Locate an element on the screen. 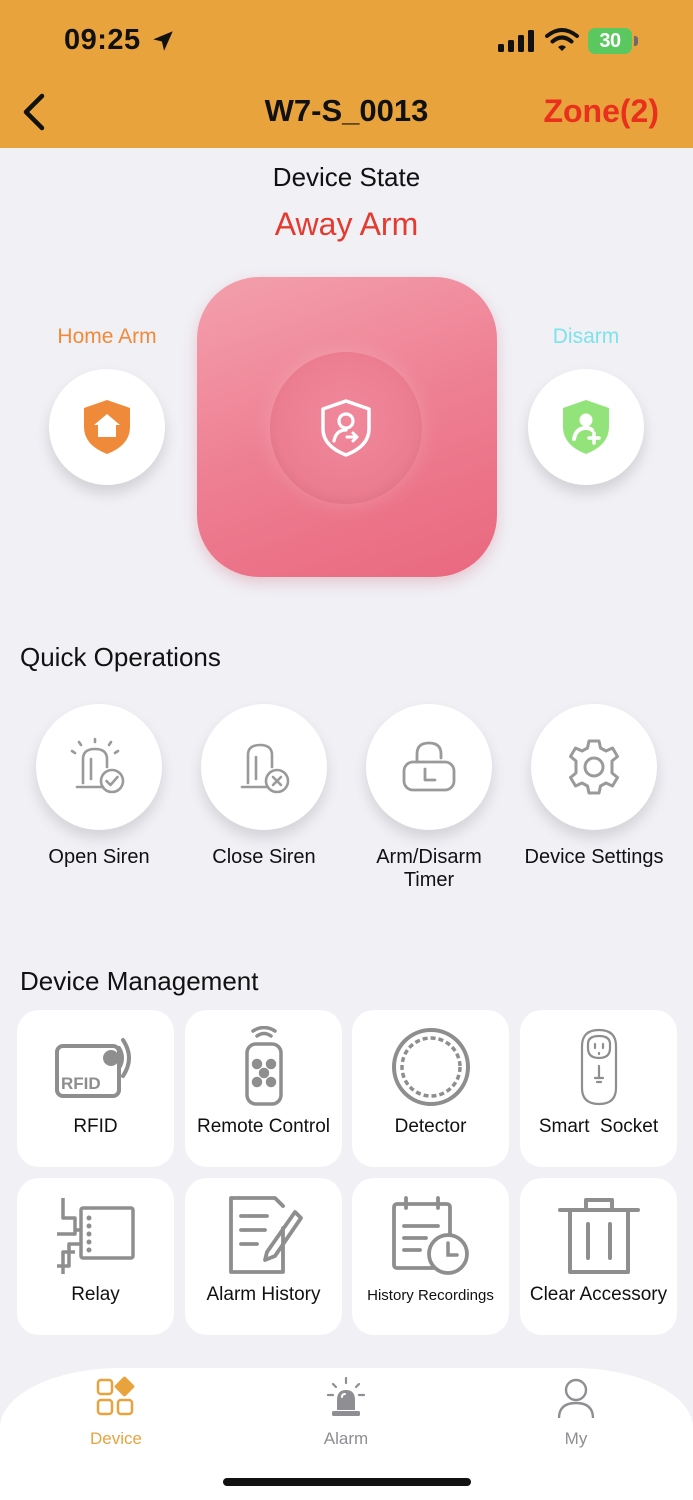 The width and height of the screenshot is (693, 1500). device-state-value: Away Arm is located at coordinates (346, 224).